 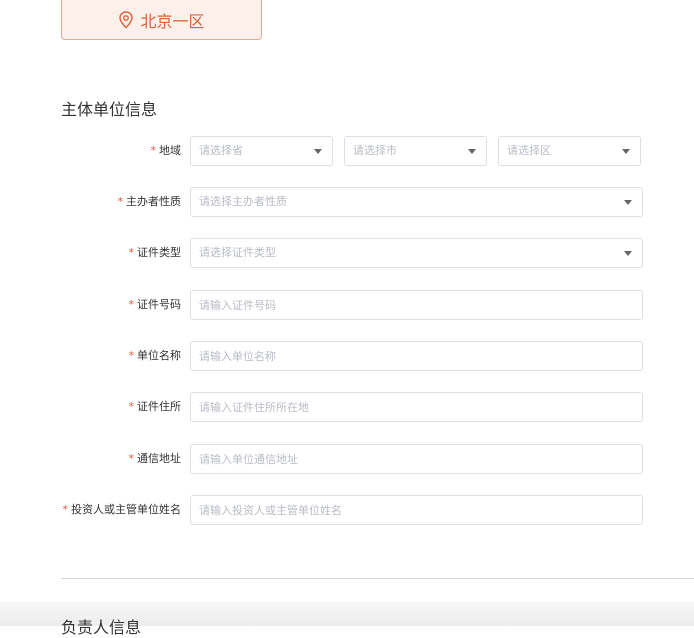 What do you see at coordinates (416, 202) in the screenshot?
I see `sponsor-nature-select: 请选择主办者性质` at bounding box center [416, 202].